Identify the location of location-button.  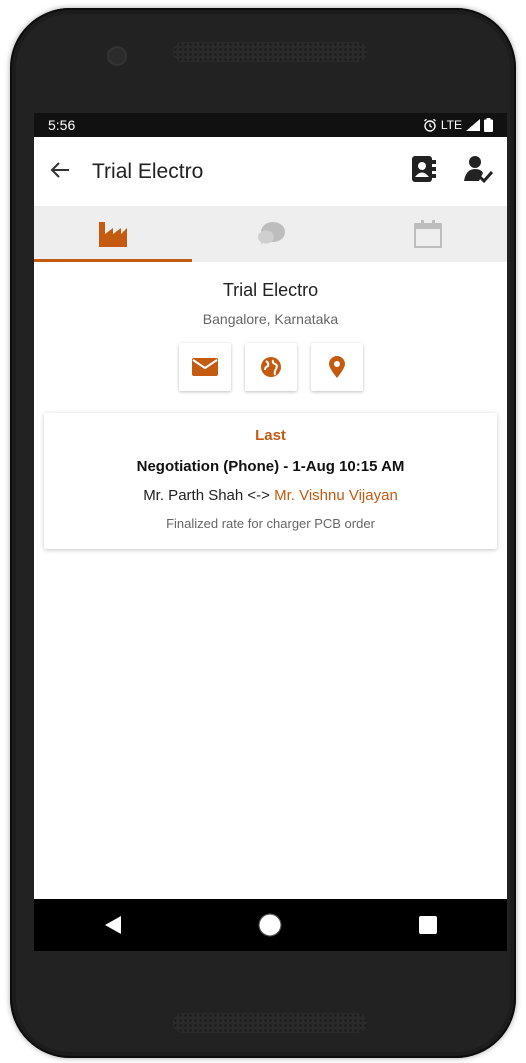
(336, 367).